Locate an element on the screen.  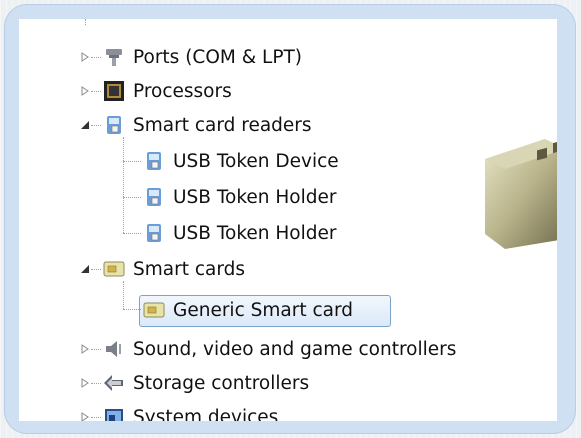
system-devices-icon is located at coordinates (114, 413).